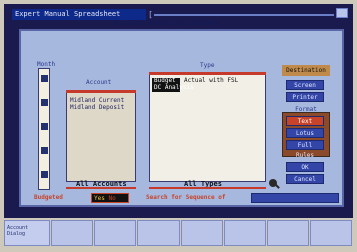 The height and width of the screenshot is (252, 357). What do you see at coordinates (305, 167) in the screenshot?
I see `ok-button: OK` at bounding box center [305, 167].